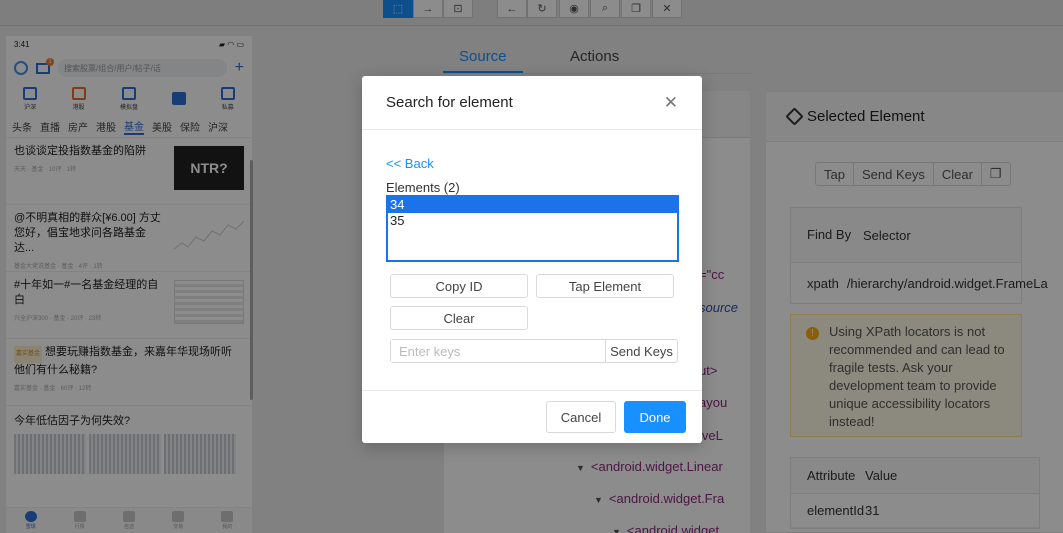 The height and width of the screenshot is (533, 1063). What do you see at coordinates (581, 417) in the screenshot?
I see `cancel-button: Cancel` at bounding box center [581, 417].